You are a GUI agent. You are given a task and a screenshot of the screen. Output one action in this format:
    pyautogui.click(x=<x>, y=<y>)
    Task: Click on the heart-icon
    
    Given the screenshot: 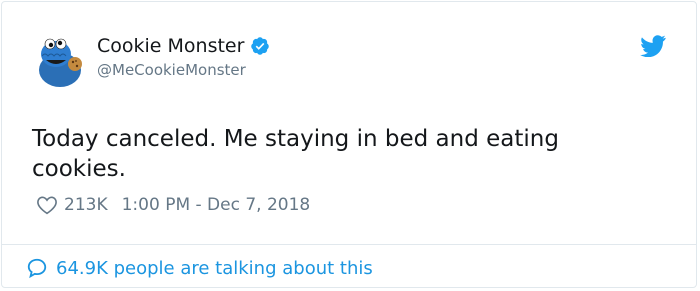 What is the action you would take?
    pyautogui.click(x=47, y=205)
    